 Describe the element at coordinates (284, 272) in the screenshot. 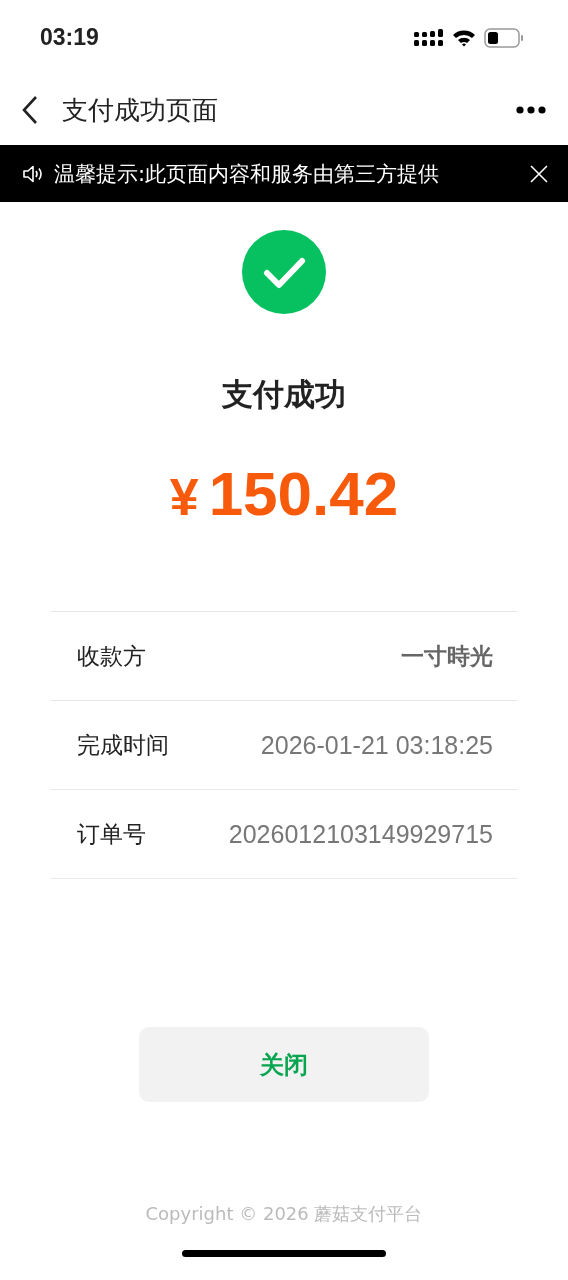

I see `success-check-icon` at that location.